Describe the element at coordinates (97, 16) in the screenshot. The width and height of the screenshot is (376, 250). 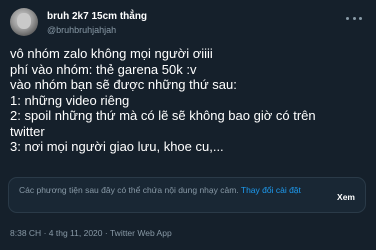
I see `display-name: bruh 2k7 15cm thẳng` at that location.